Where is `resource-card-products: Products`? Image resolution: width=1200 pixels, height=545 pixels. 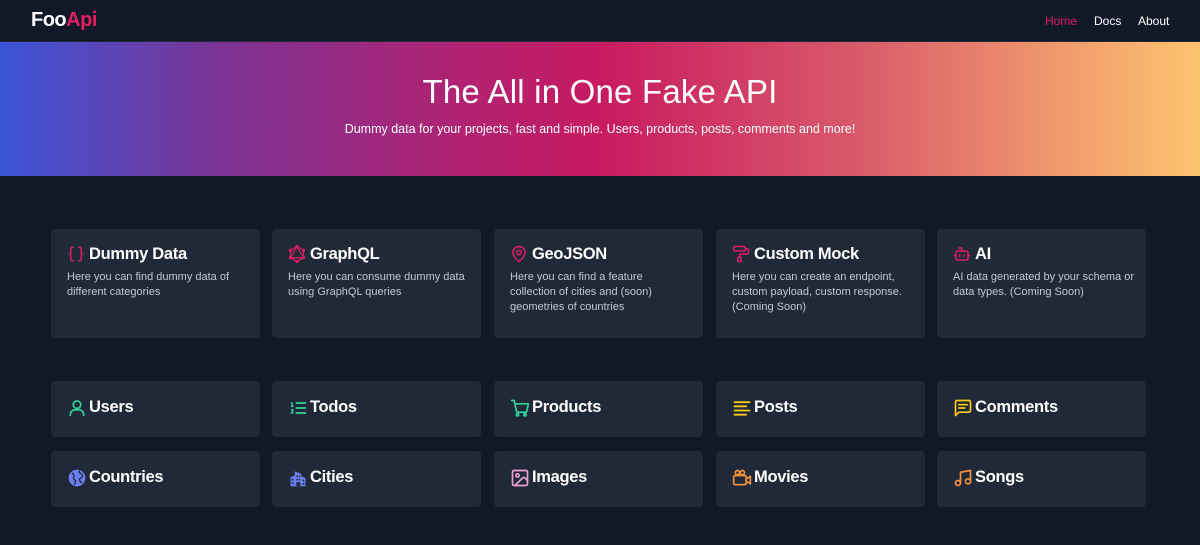 resource-card-products: Products is located at coordinates (598, 409).